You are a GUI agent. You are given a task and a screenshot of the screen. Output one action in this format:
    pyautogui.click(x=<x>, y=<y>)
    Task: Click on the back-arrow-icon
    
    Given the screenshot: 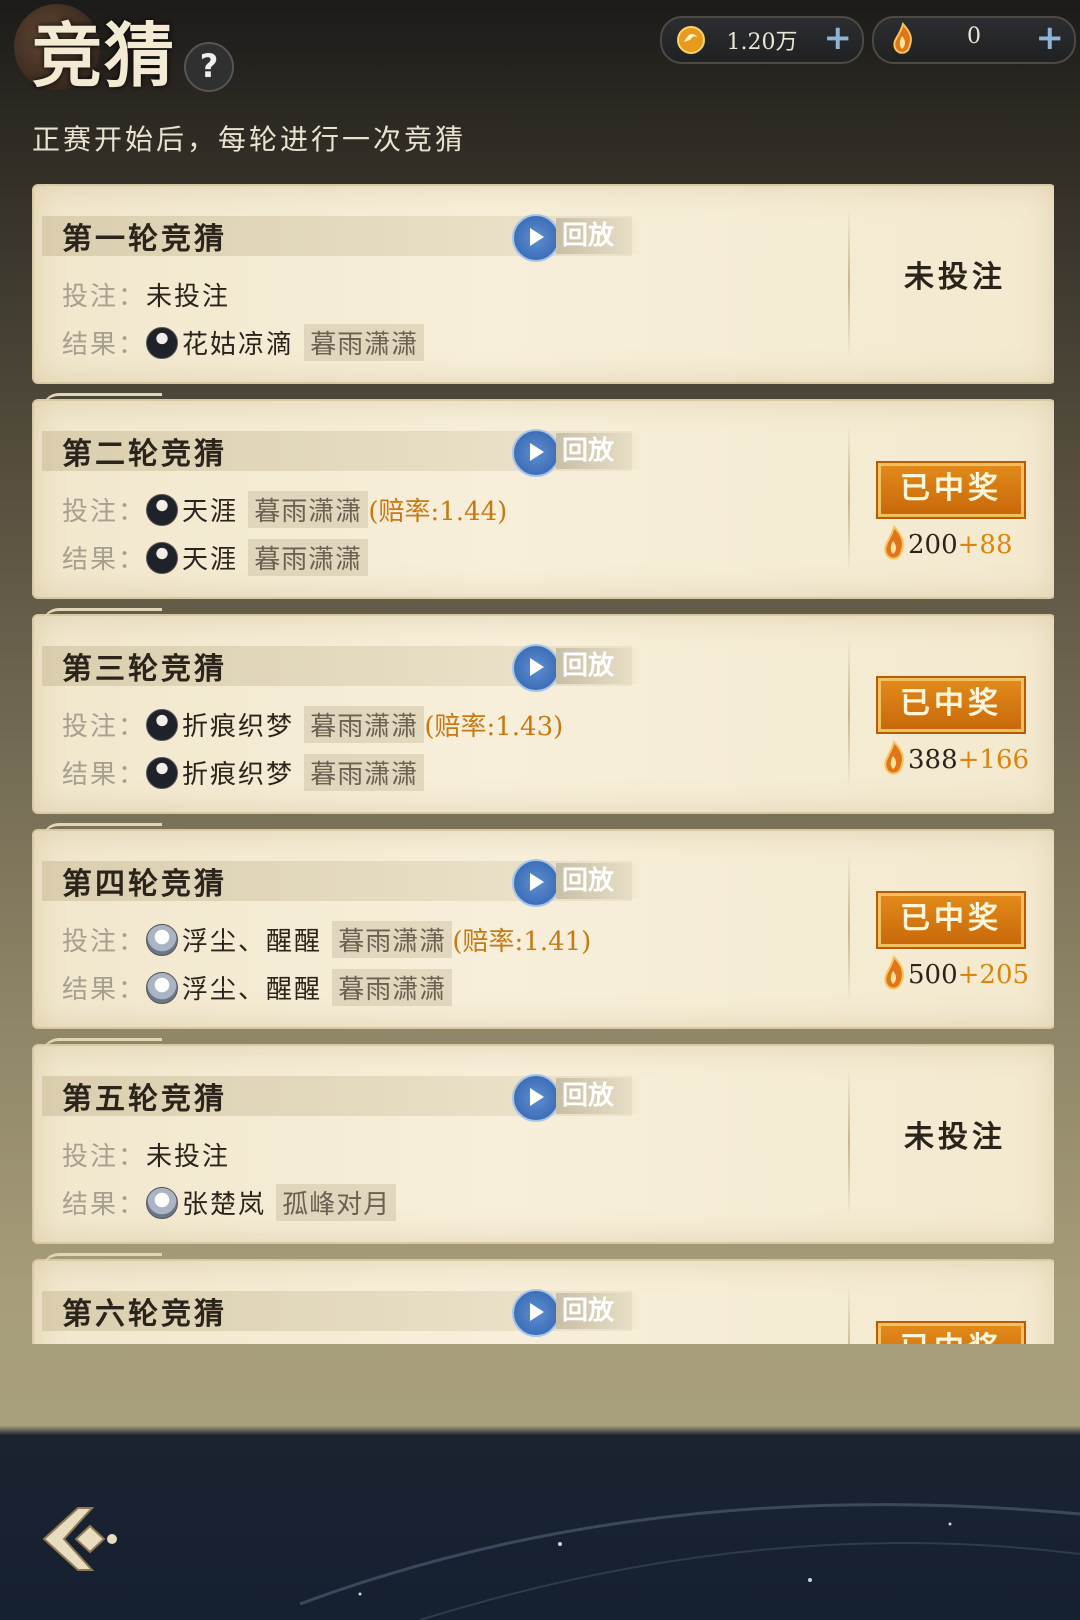 What is the action you would take?
    pyautogui.click(x=80, y=1539)
    